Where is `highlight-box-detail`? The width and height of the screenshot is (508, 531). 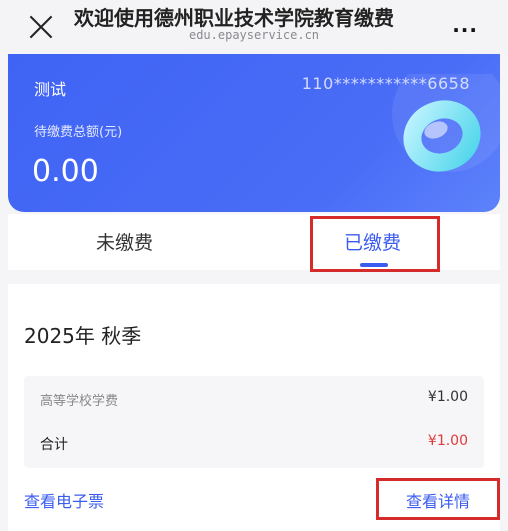
highlight-box-detail is located at coordinates (438, 499).